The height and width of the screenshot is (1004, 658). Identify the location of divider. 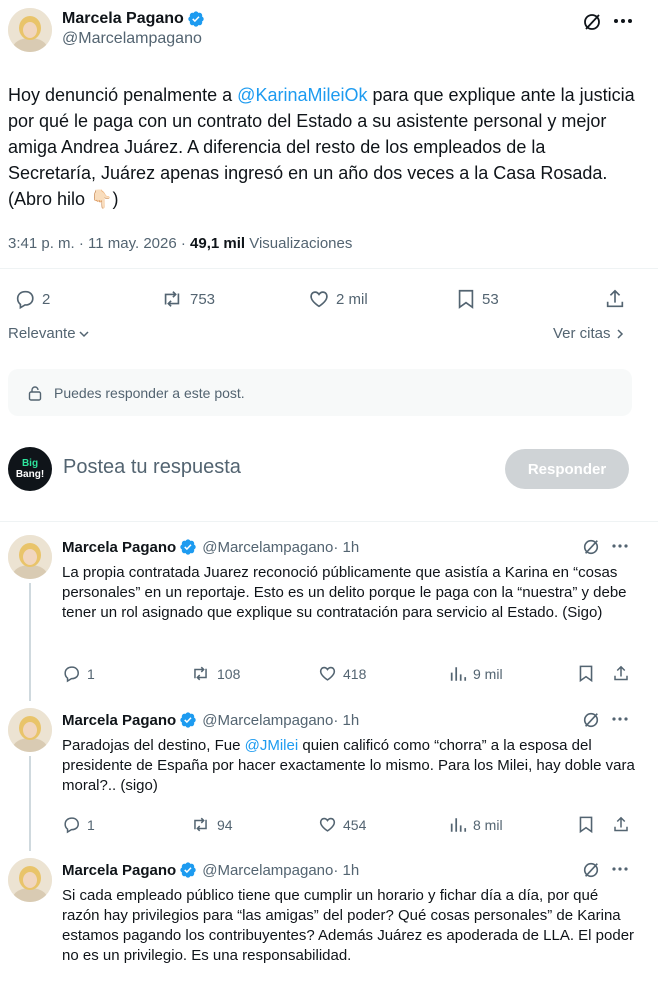
(329, 268).